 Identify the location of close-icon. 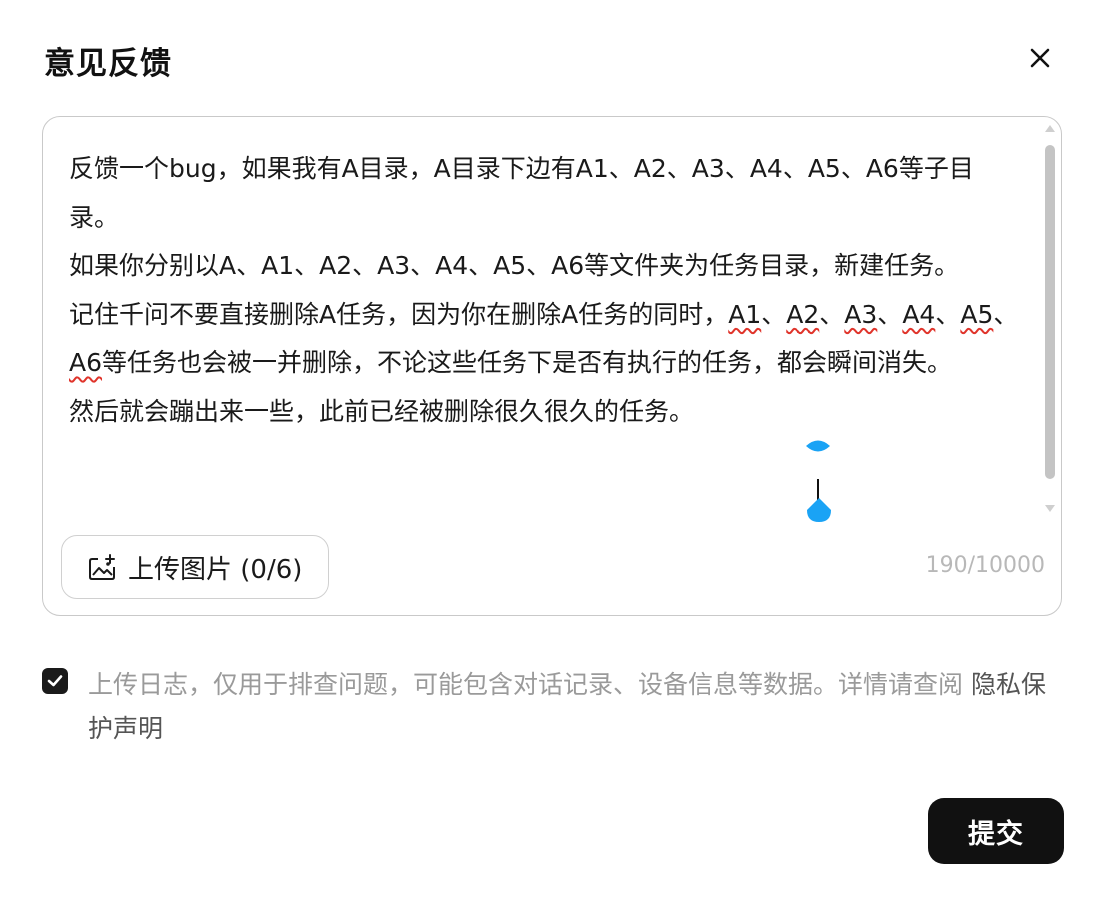
(1040, 58).